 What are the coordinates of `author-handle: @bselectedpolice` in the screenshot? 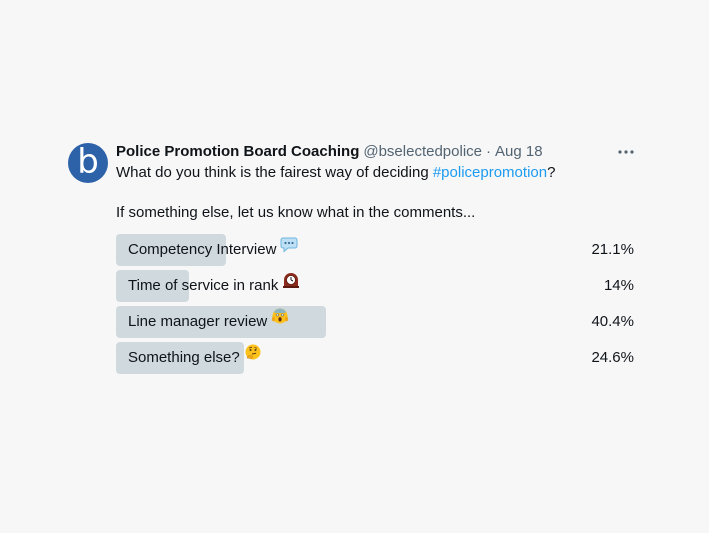 It's located at (422, 152).